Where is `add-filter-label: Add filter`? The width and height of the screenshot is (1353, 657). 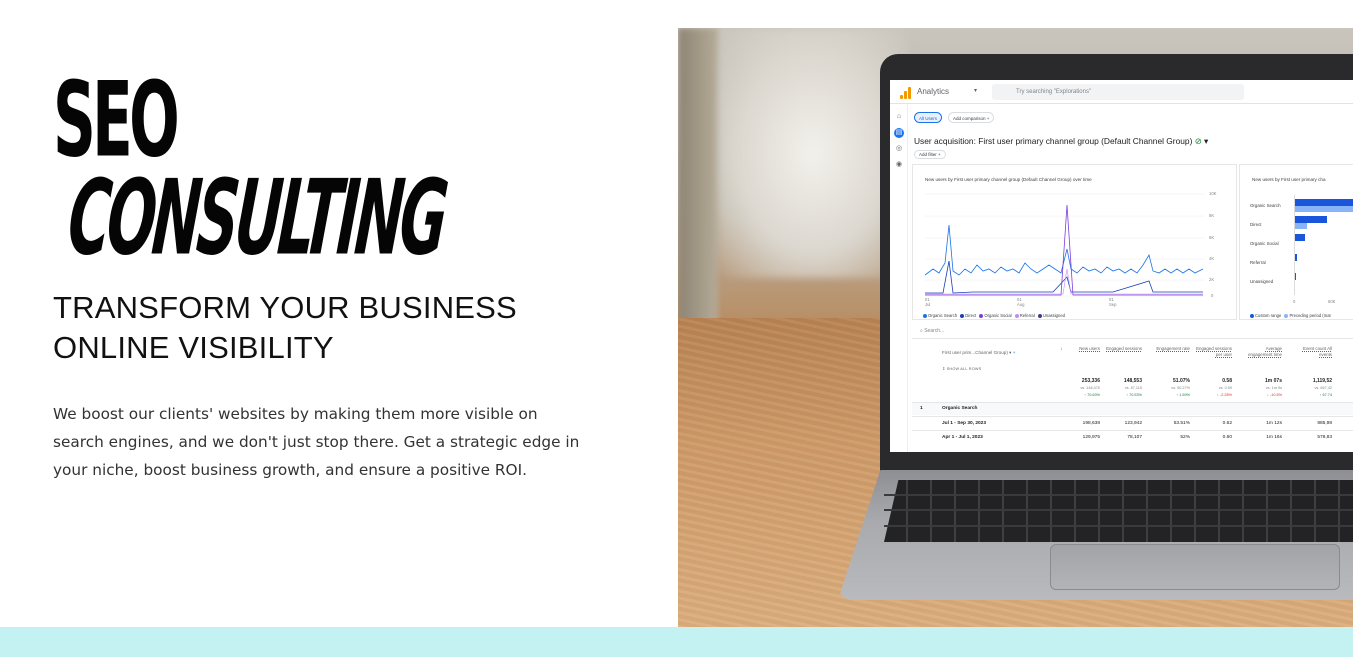 add-filter-label: Add filter is located at coordinates (928, 154).